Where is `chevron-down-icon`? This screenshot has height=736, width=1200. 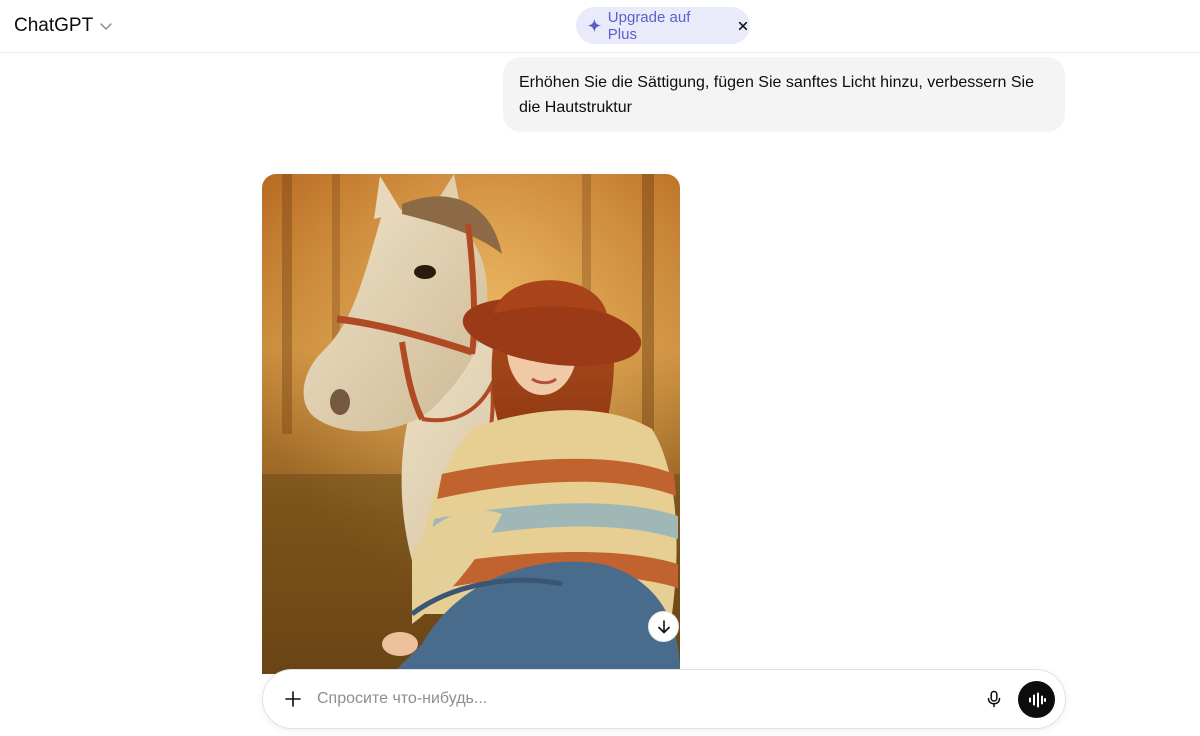 chevron-down-icon is located at coordinates (106, 26).